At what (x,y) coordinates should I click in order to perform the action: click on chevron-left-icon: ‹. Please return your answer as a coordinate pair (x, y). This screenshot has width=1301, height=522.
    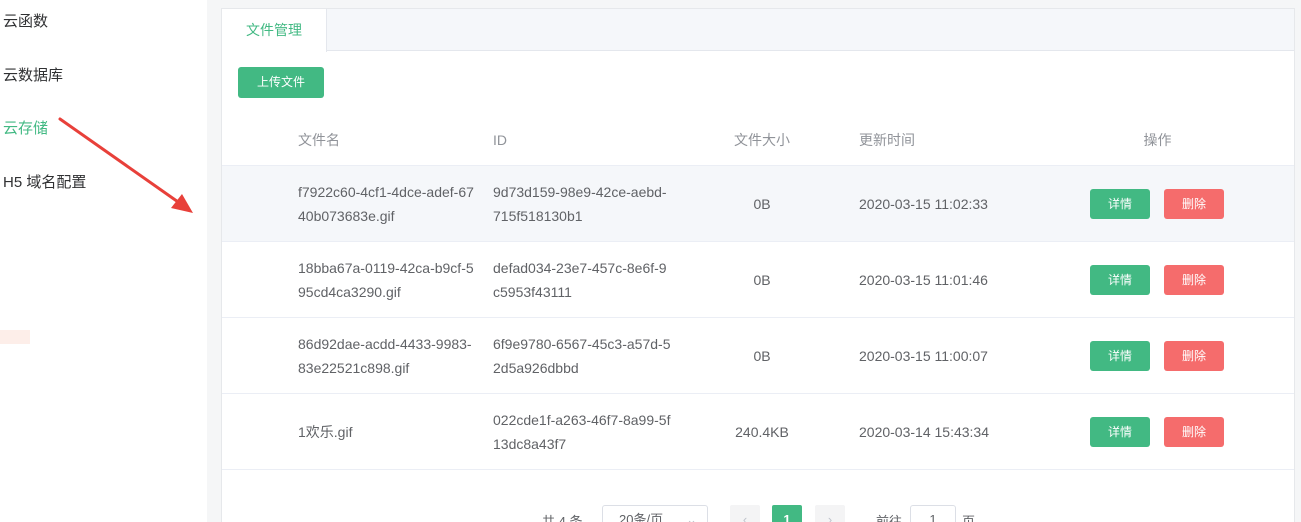
    Looking at the image, I should click on (745, 517).